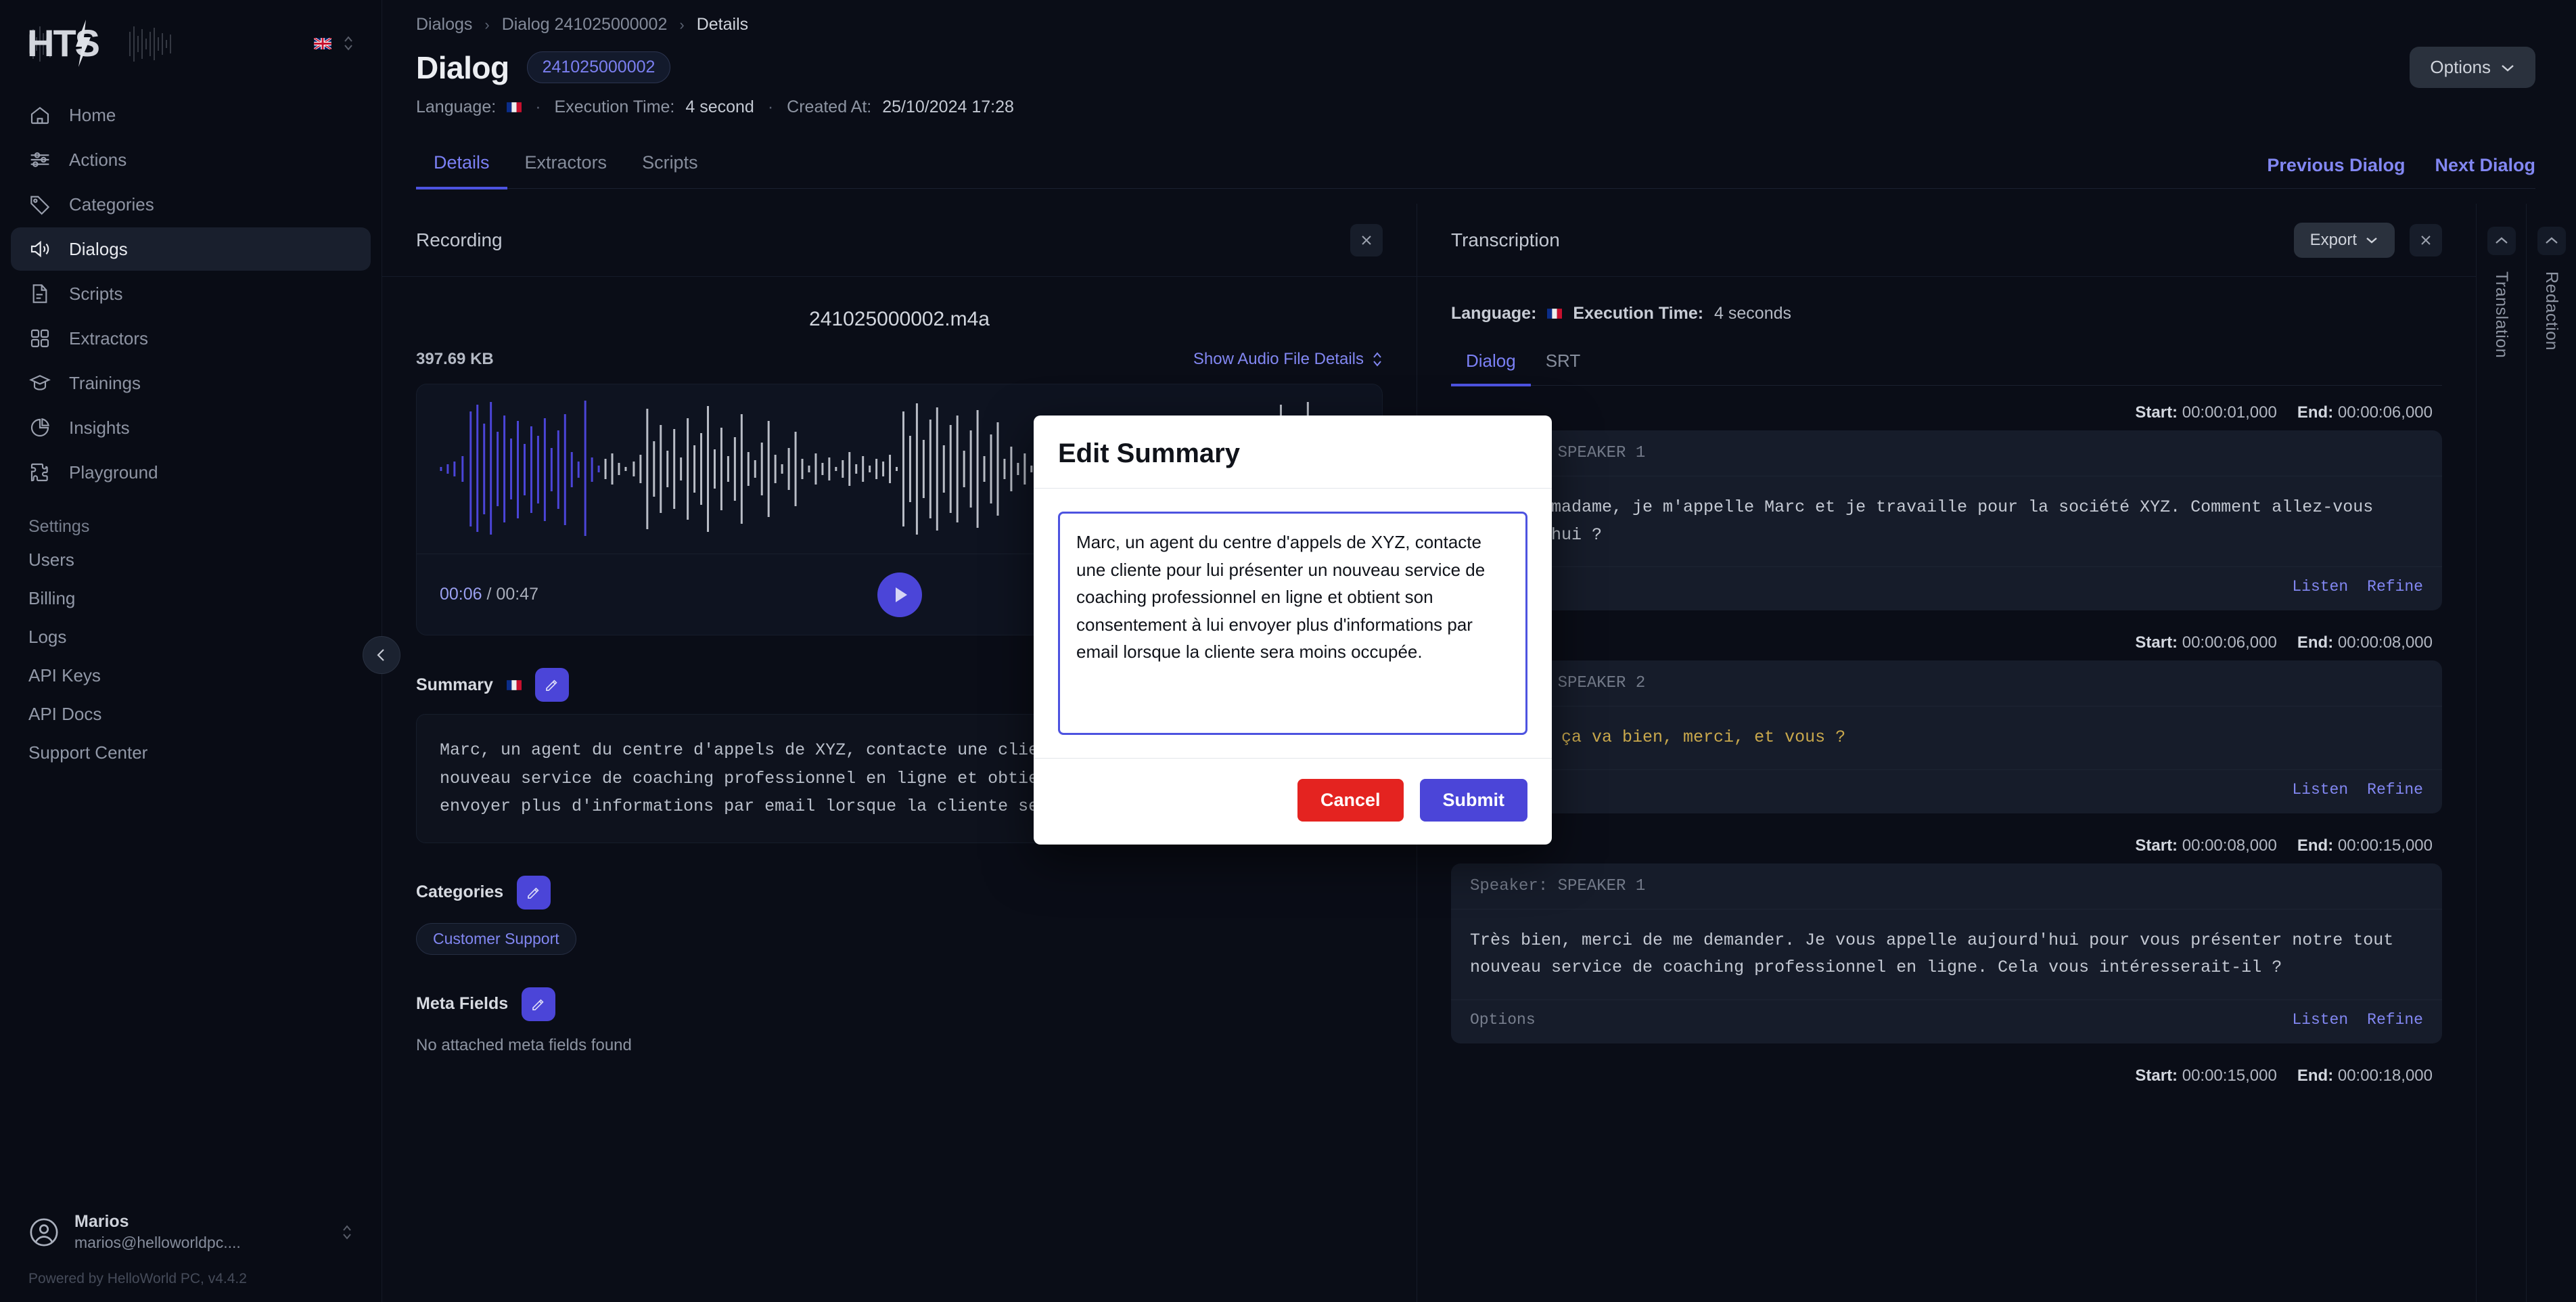  I want to click on submit-button: Submit, so click(1473, 800).